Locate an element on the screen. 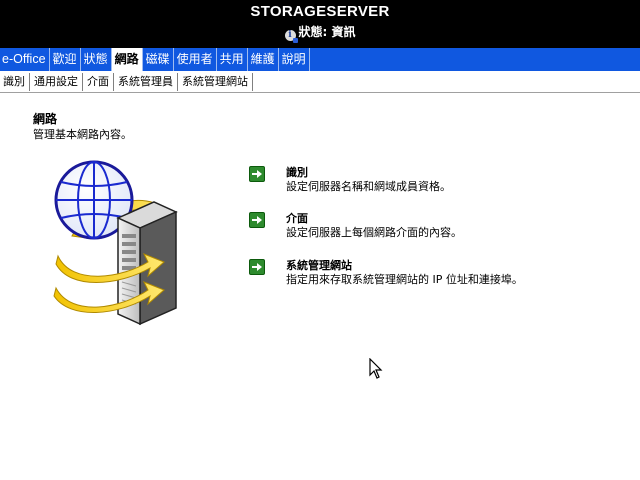 The image size is (640, 480). status-text: 狀態: 資訊 is located at coordinates (327, 32).